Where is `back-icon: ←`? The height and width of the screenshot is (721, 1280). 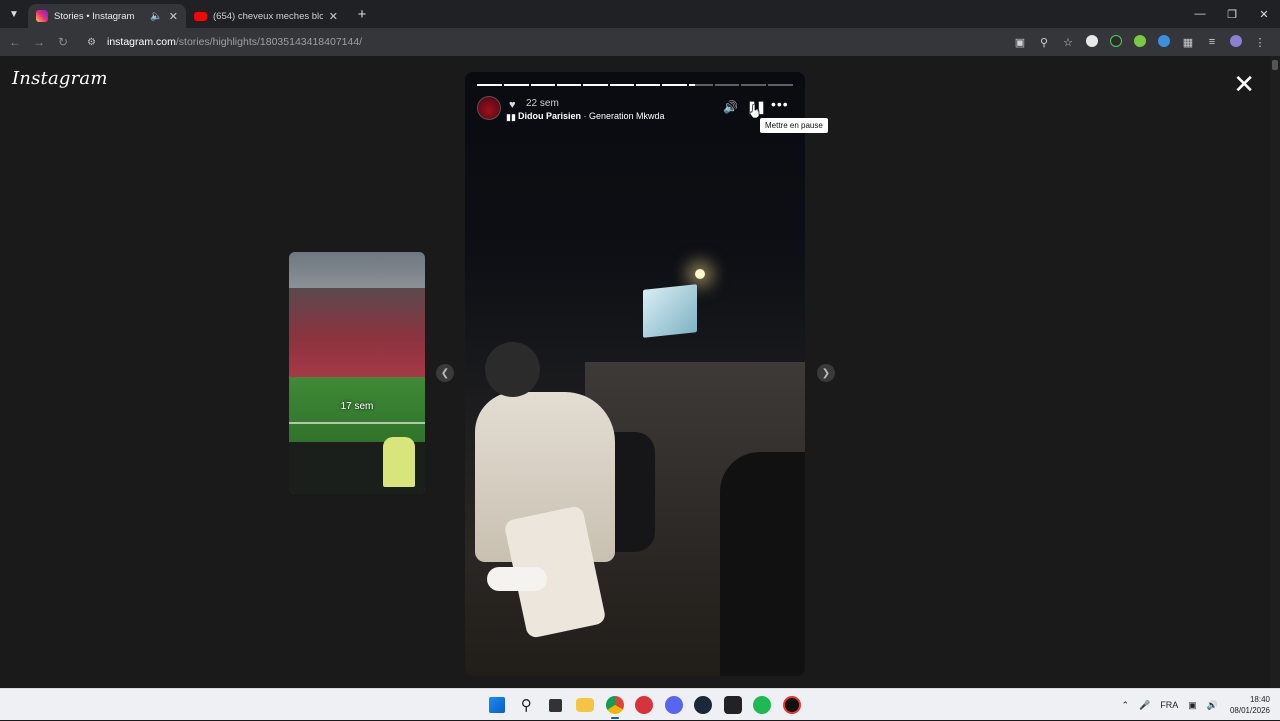 back-icon: ← is located at coordinates (15, 42).